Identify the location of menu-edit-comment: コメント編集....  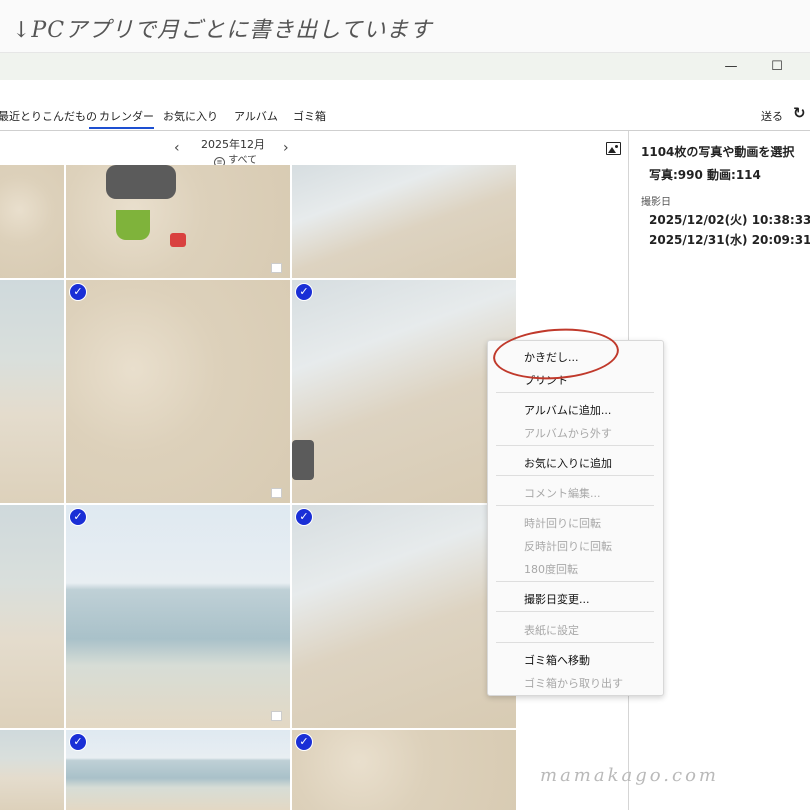
(562, 493).